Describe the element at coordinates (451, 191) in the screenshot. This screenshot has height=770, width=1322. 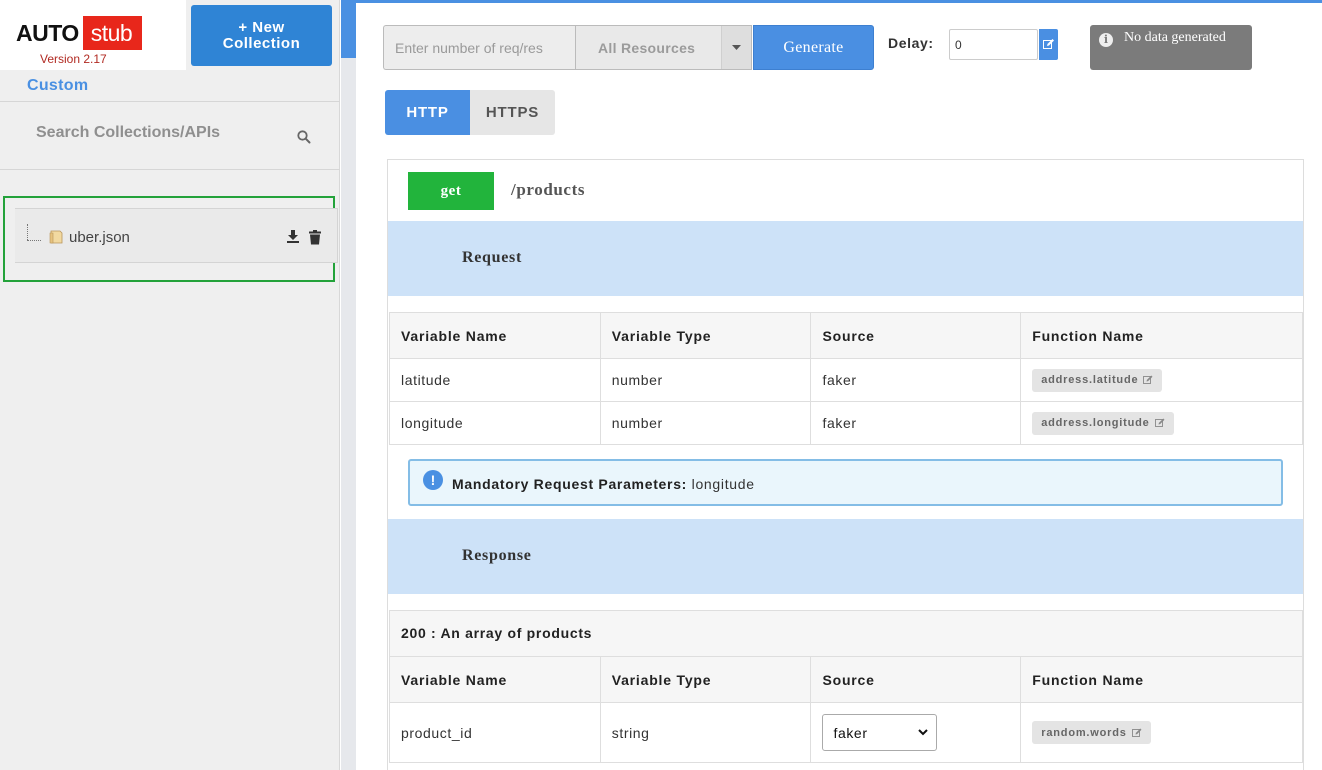
I see `http-method-badge: get` at that location.